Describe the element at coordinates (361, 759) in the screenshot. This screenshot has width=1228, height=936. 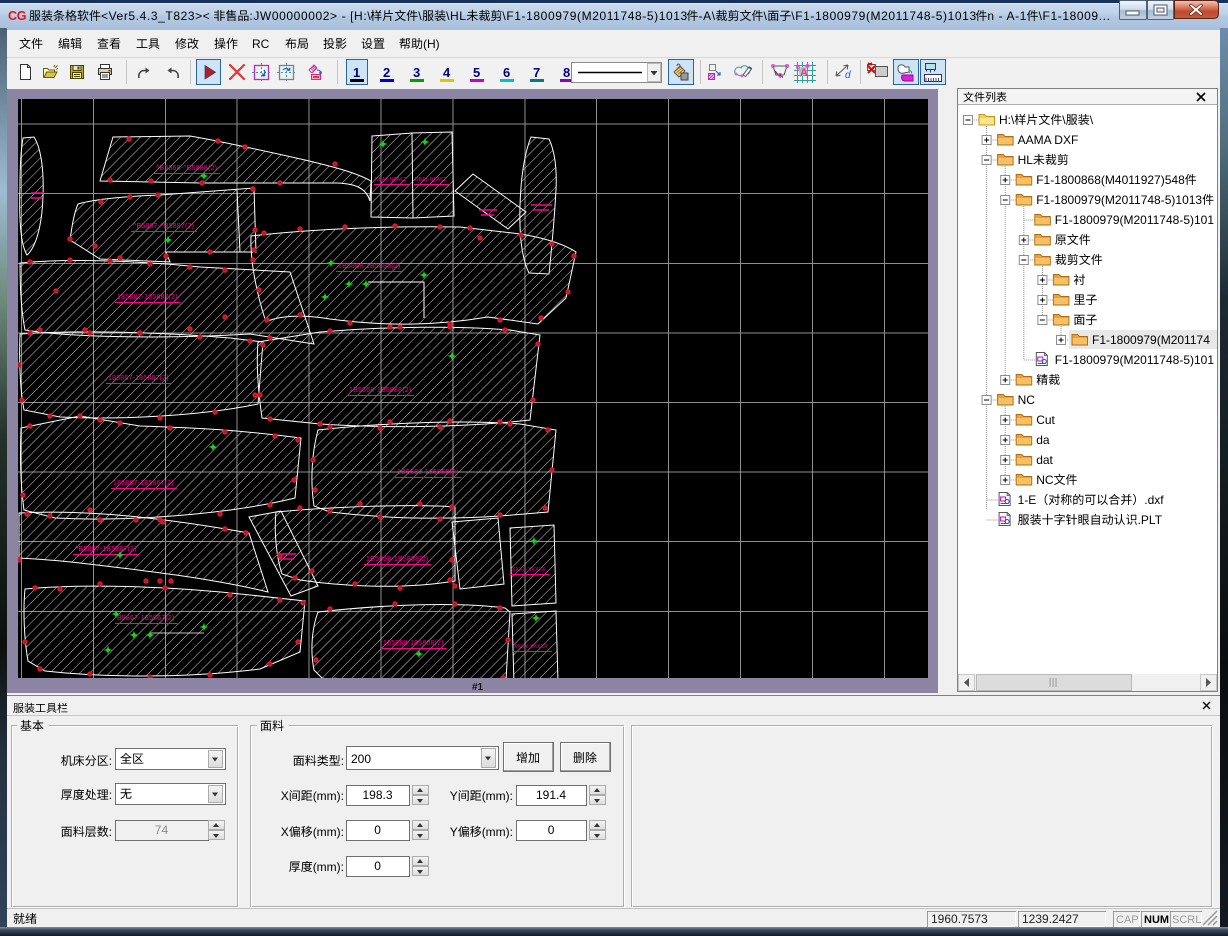
I see `svg-text: 200` at that location.